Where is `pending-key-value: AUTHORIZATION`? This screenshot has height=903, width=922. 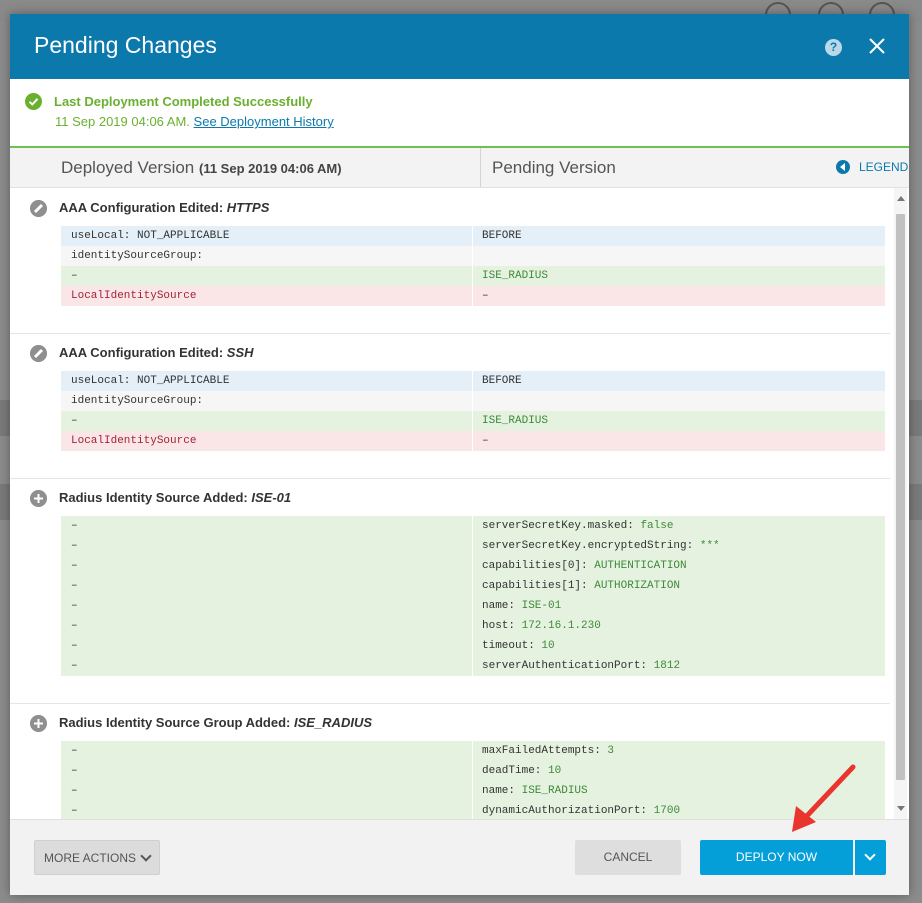
pending-key-value: AUTHORIZATION is located at coordinates (637, 586).